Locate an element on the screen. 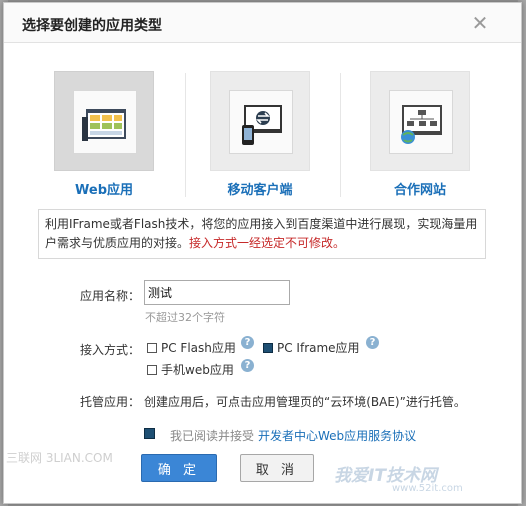  mobile-client-icon is located at coordinates (261, 122).